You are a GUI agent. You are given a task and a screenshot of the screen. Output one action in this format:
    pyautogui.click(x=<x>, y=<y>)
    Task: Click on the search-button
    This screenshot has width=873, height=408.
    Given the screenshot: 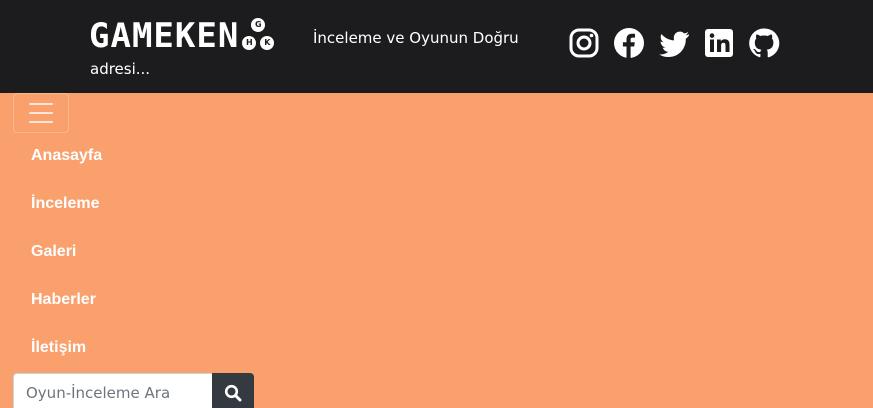 What is the action you would take?
    pyautogui.click(x=233, y=390)
    